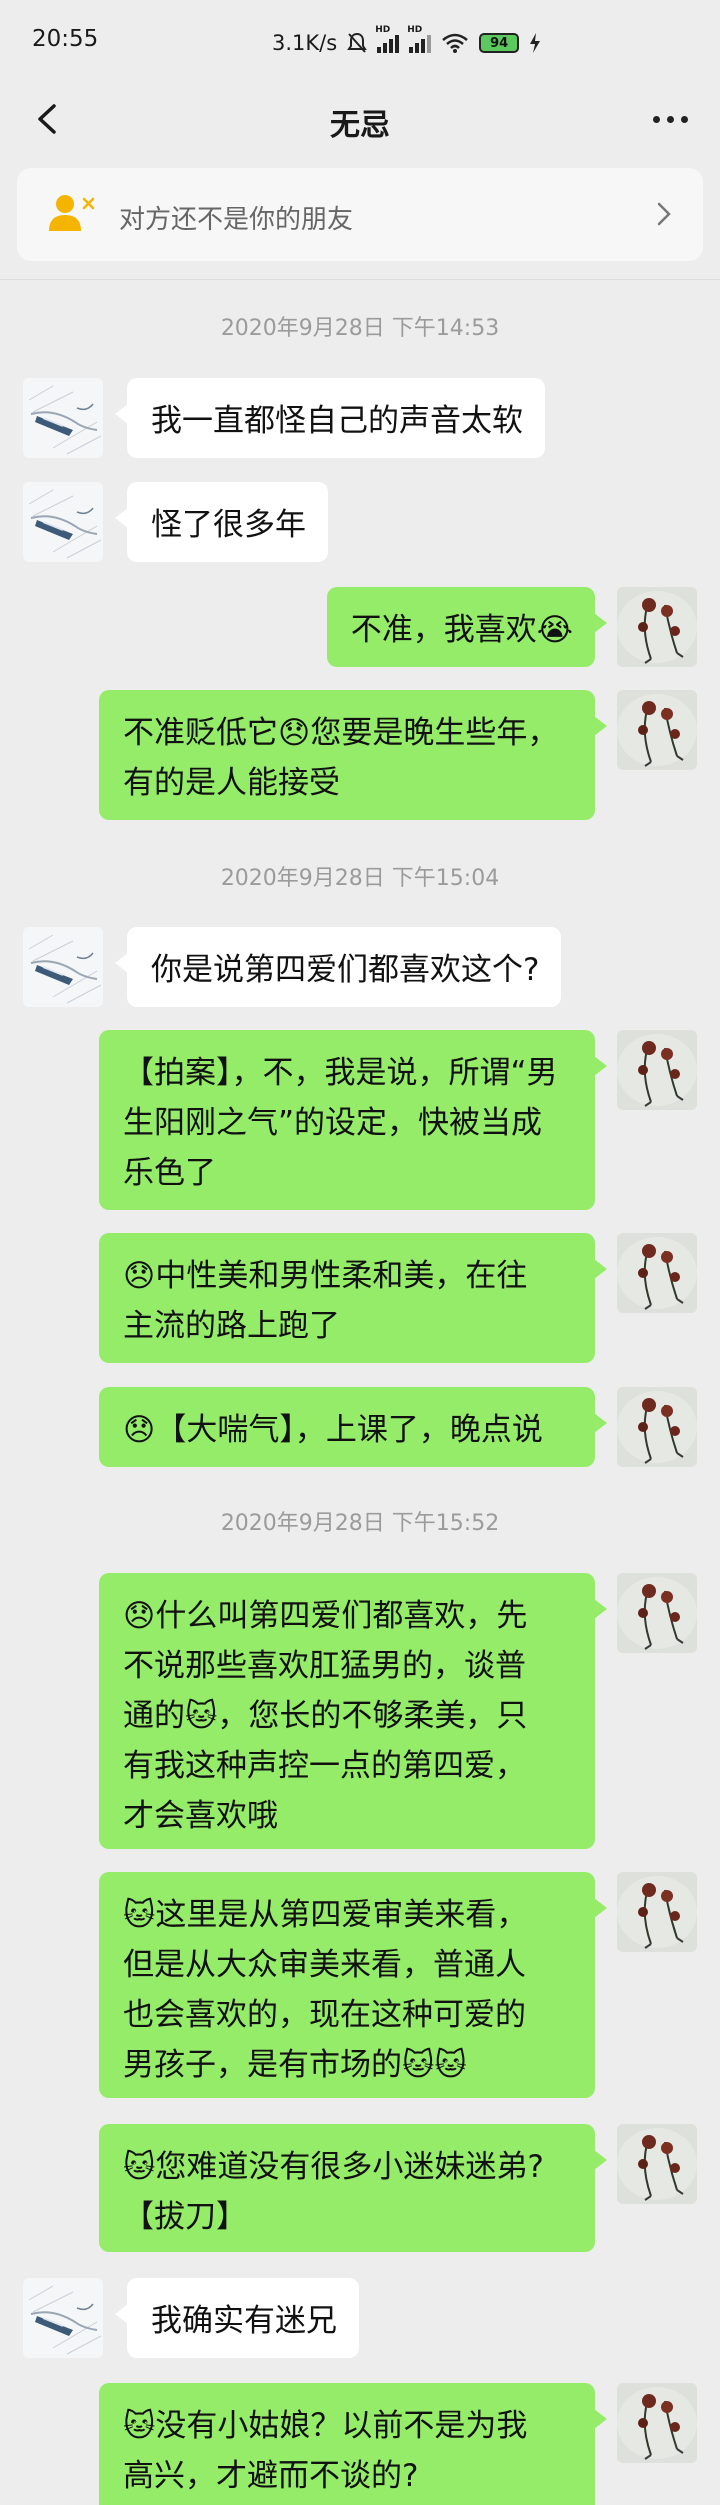 The image size is (720, 2505). Describe the element at coordinates (360, 328) in the screenshot. I see `timestamp: 2020年9月28日 下午14:53` at that location.